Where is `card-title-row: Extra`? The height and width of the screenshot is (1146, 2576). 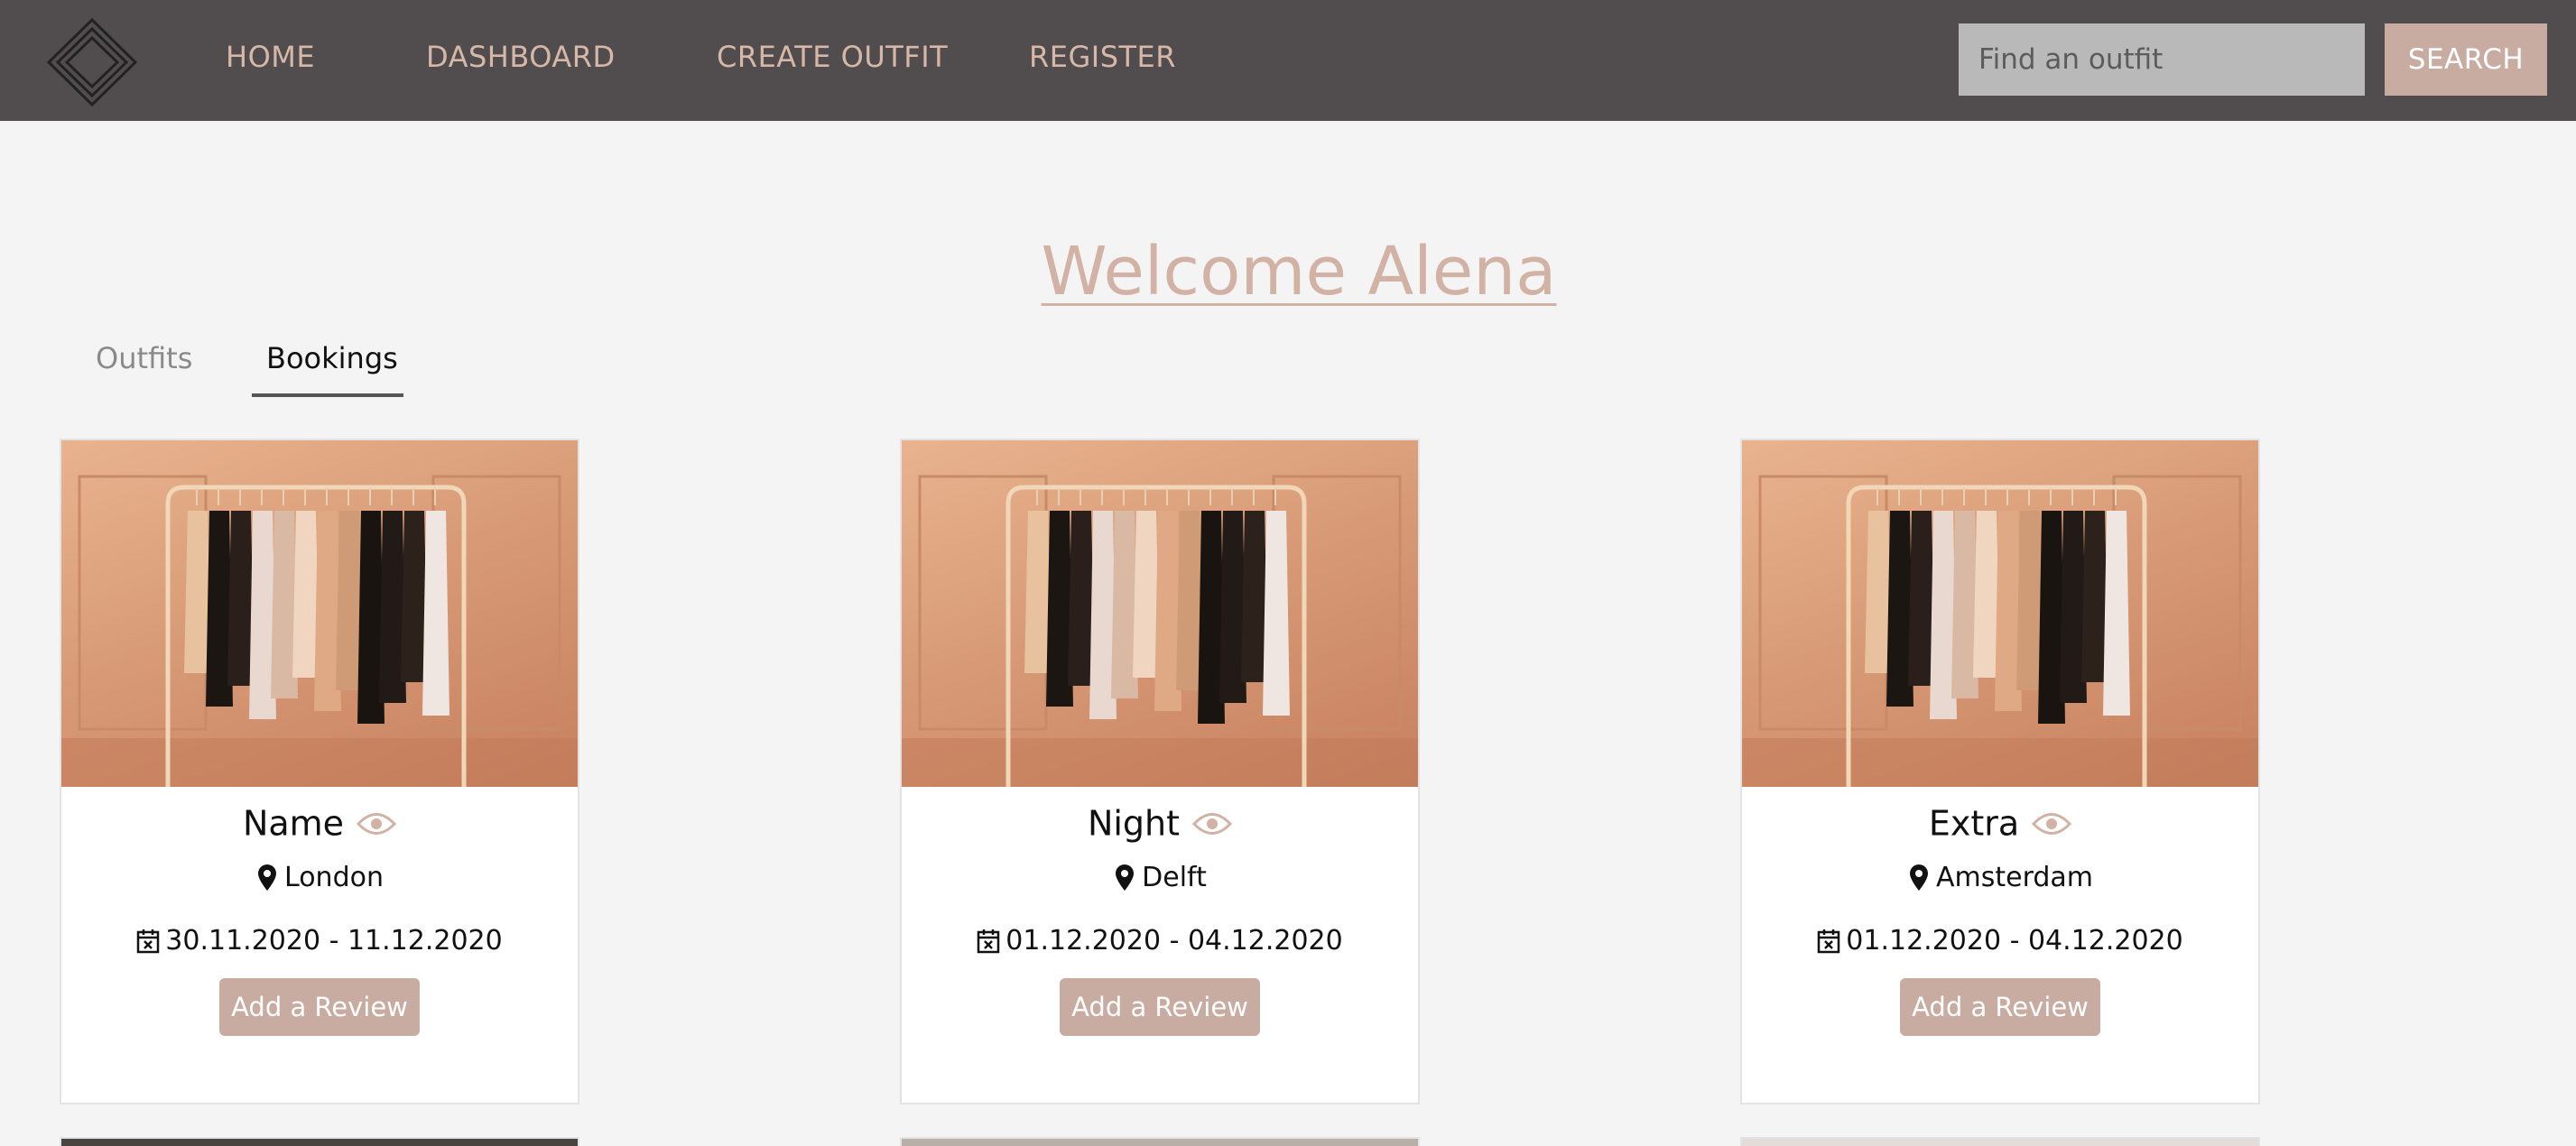
card-title-row: Extra is located at coordinates (2000, 822).